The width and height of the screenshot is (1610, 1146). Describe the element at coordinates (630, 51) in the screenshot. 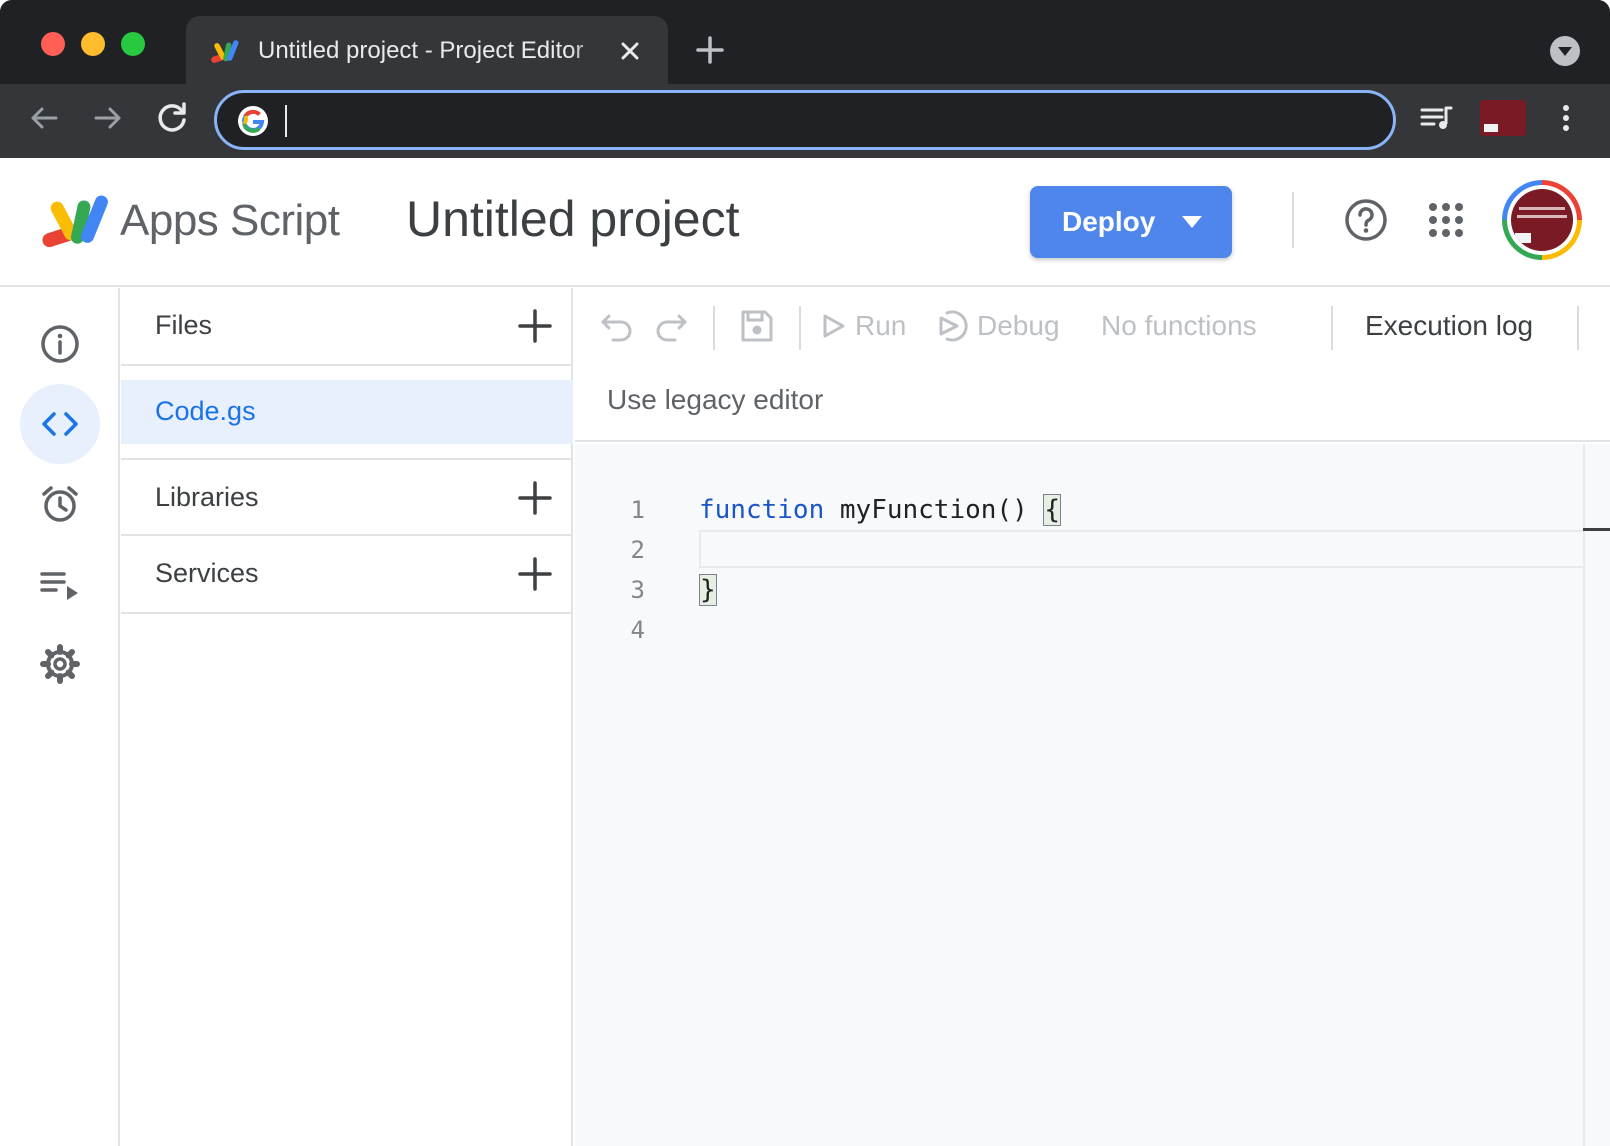

I see `close-icon` at that location.